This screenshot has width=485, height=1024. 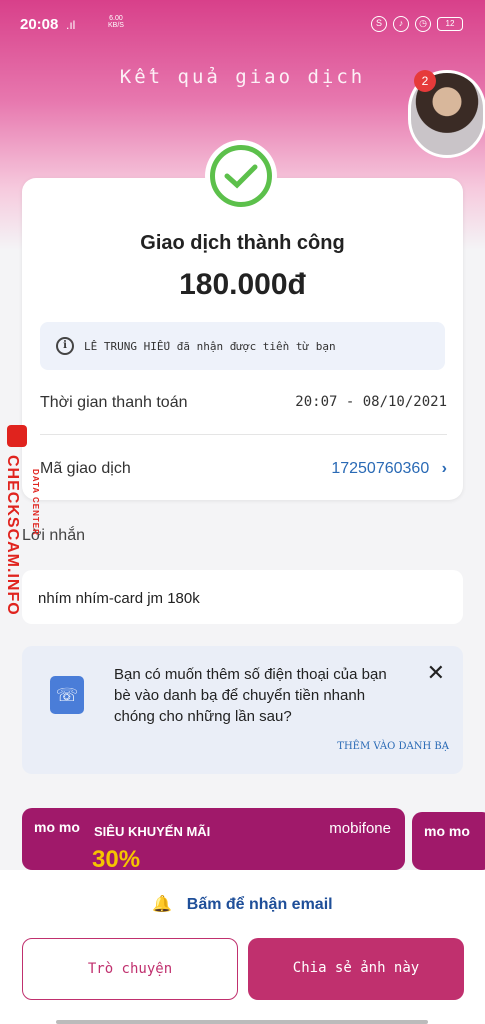 I want to click on speed-unit: KB/S, so click(x=116, y=25).